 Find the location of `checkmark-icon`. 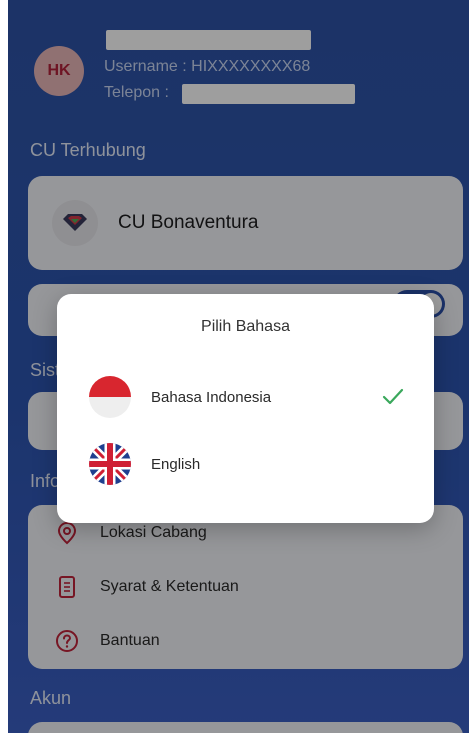

checkmark-icon is located at coordinates (393, 397).